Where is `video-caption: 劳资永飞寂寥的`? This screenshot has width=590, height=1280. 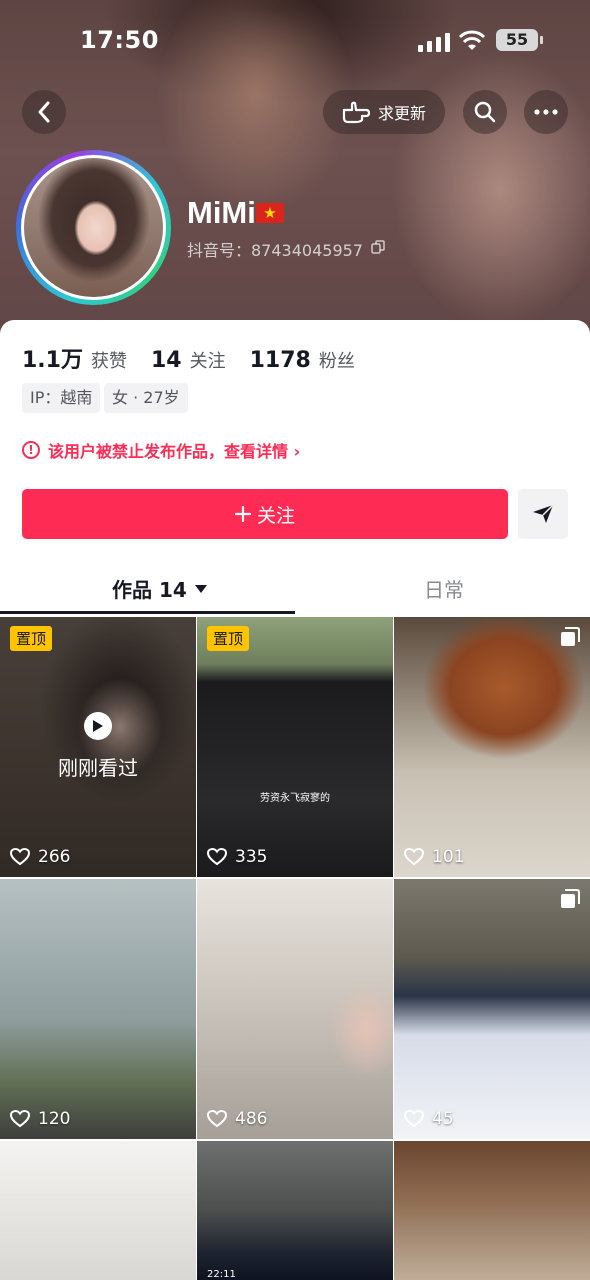
video-caption: 劳资永飞寂寥的 is located at coordinates (295, 798).